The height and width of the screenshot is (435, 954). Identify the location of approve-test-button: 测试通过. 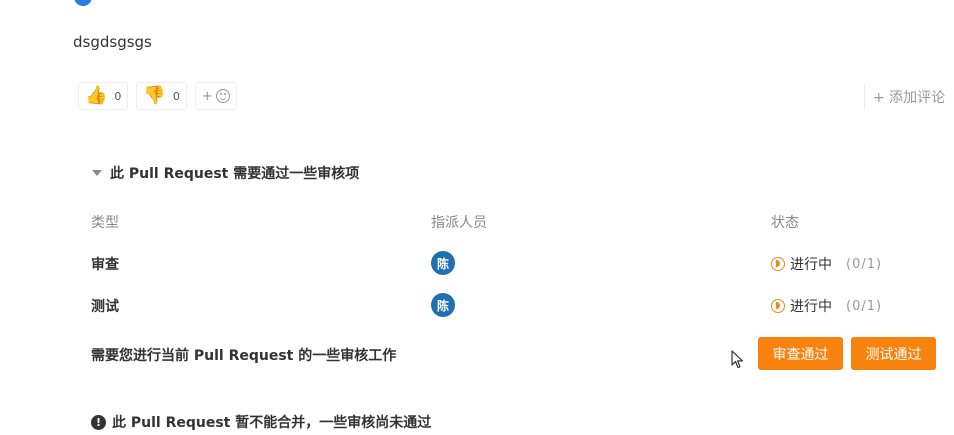
(893, 353).